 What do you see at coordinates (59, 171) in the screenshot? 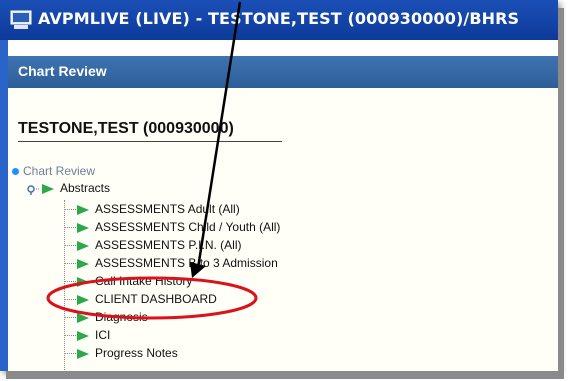
I see `tree-root-label: Chart Review` at bounding box center [59, 171].